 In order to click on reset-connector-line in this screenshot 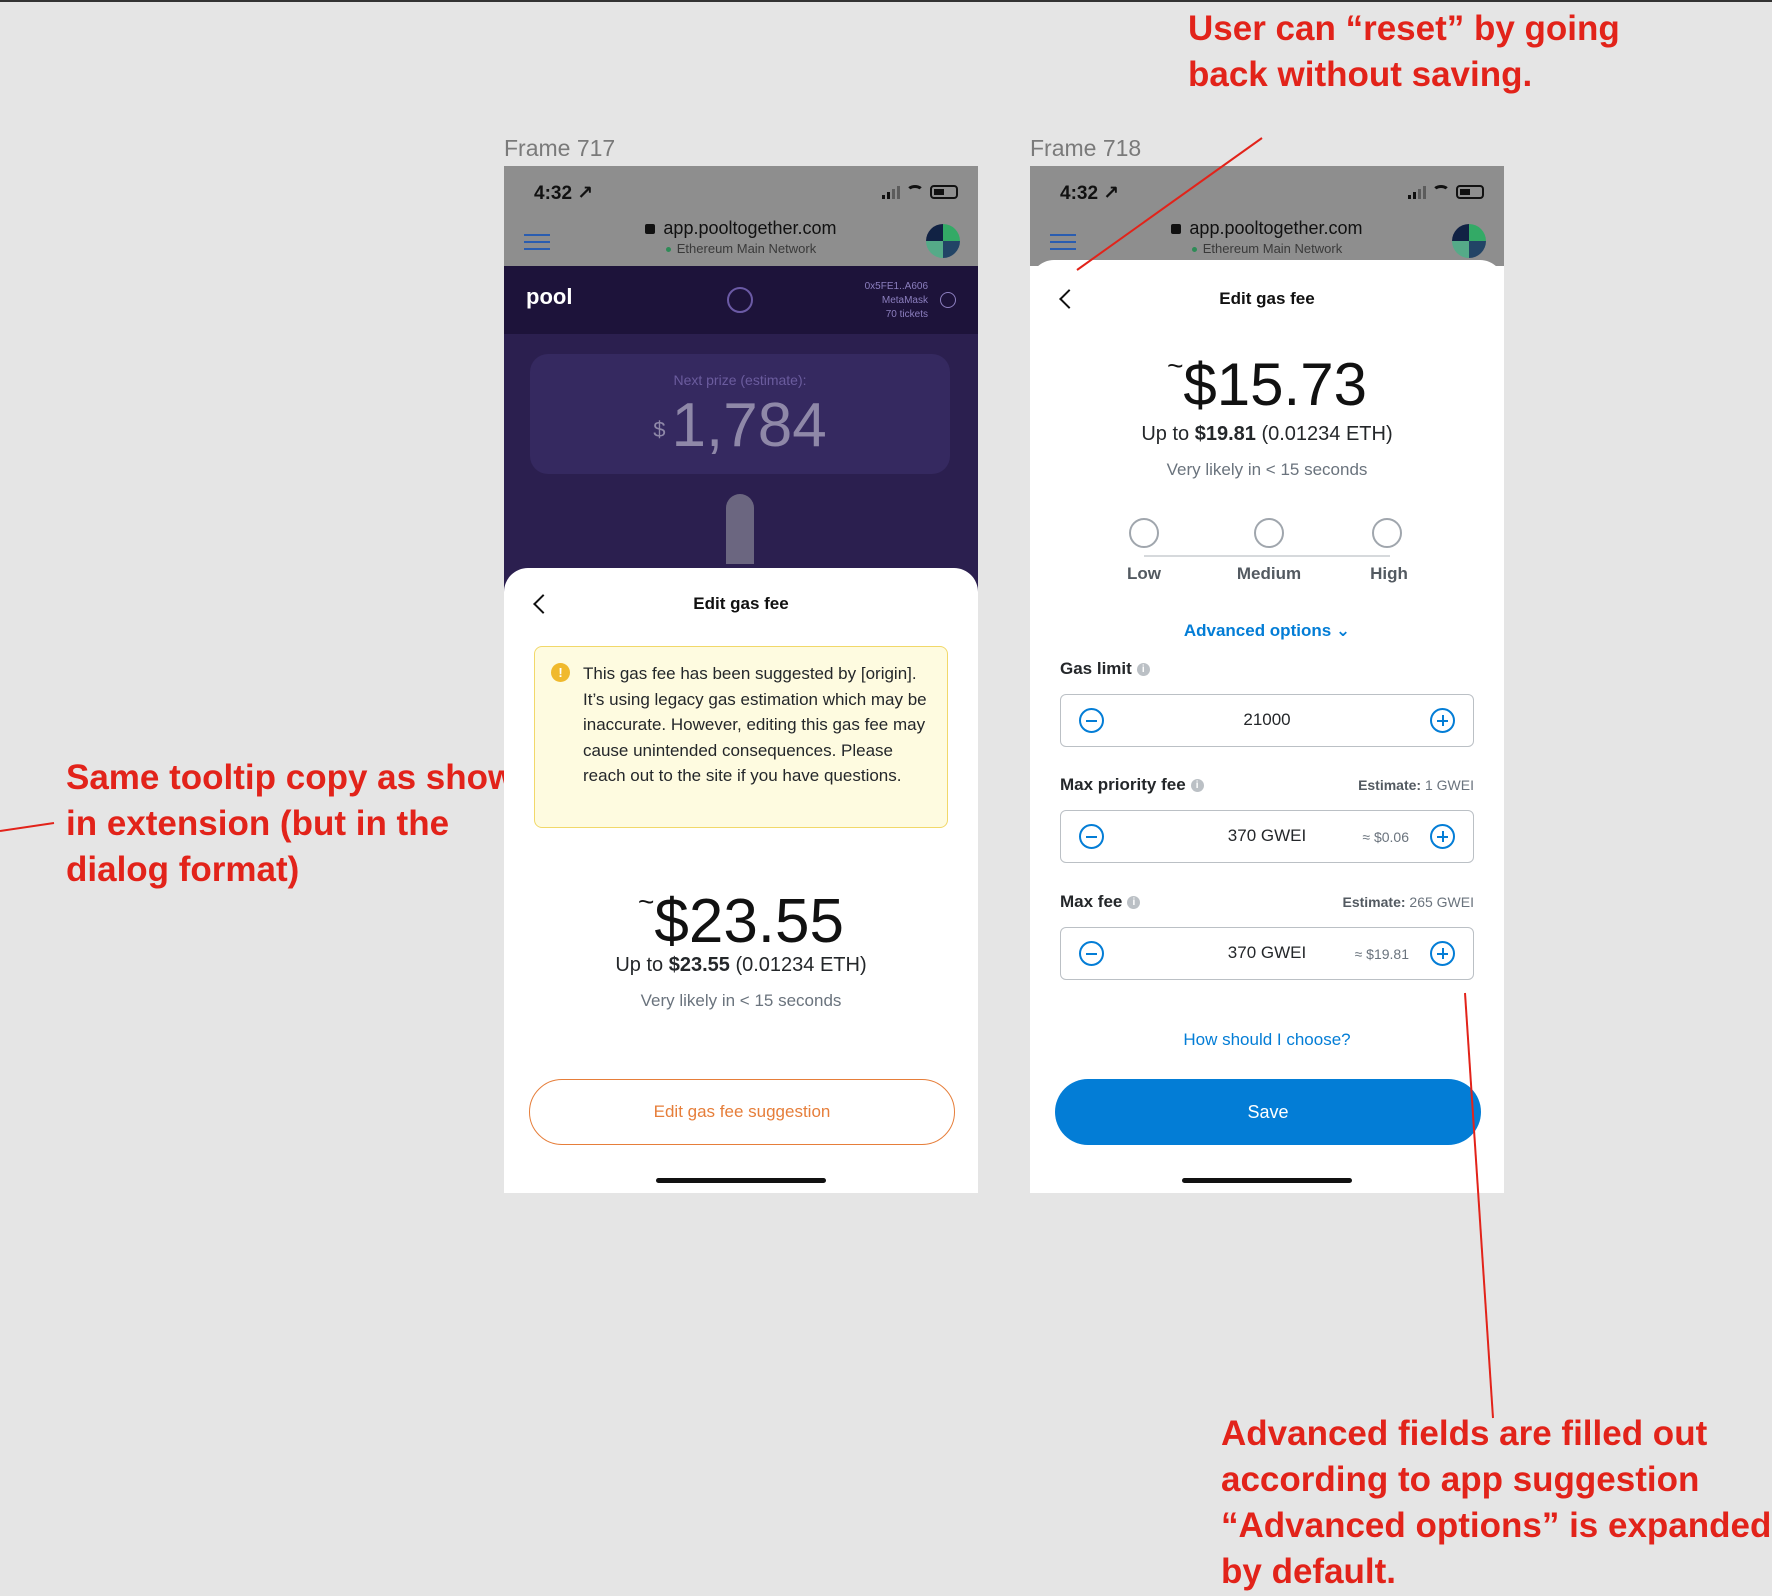, I will do `click(1169, 204)`.